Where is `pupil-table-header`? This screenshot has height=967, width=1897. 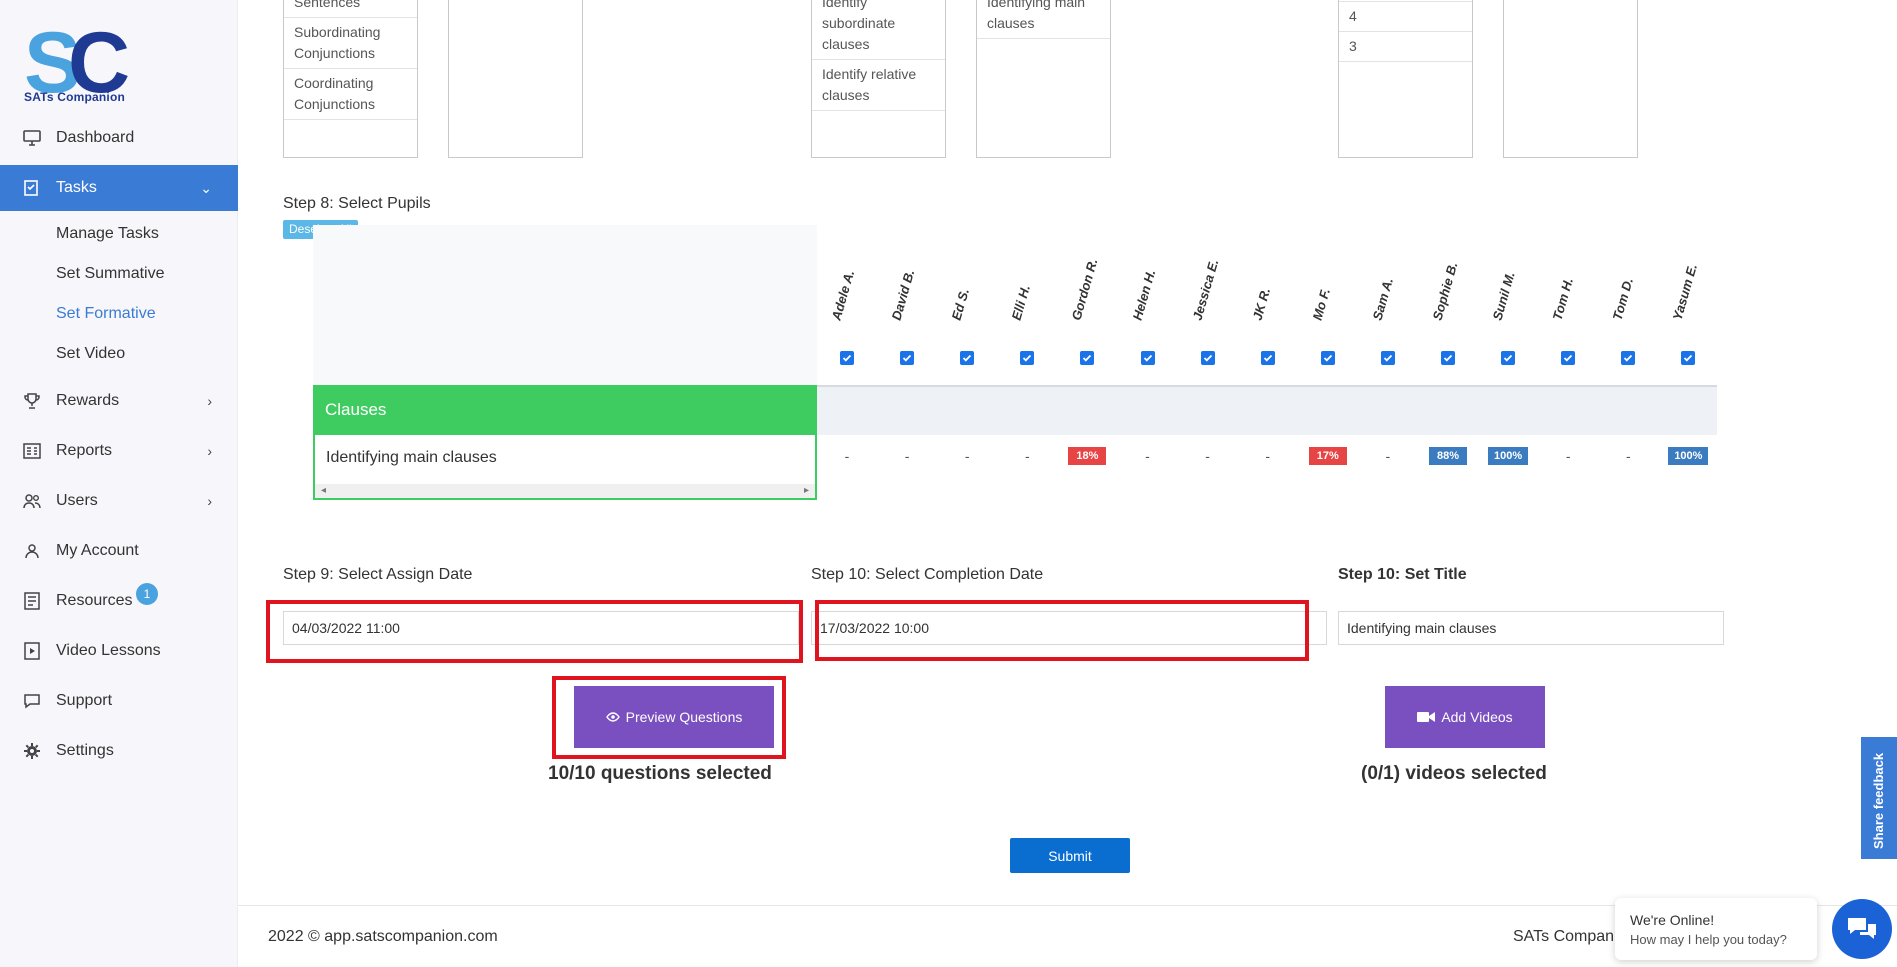 pupil-table-header is located at coordinates (565, 305).